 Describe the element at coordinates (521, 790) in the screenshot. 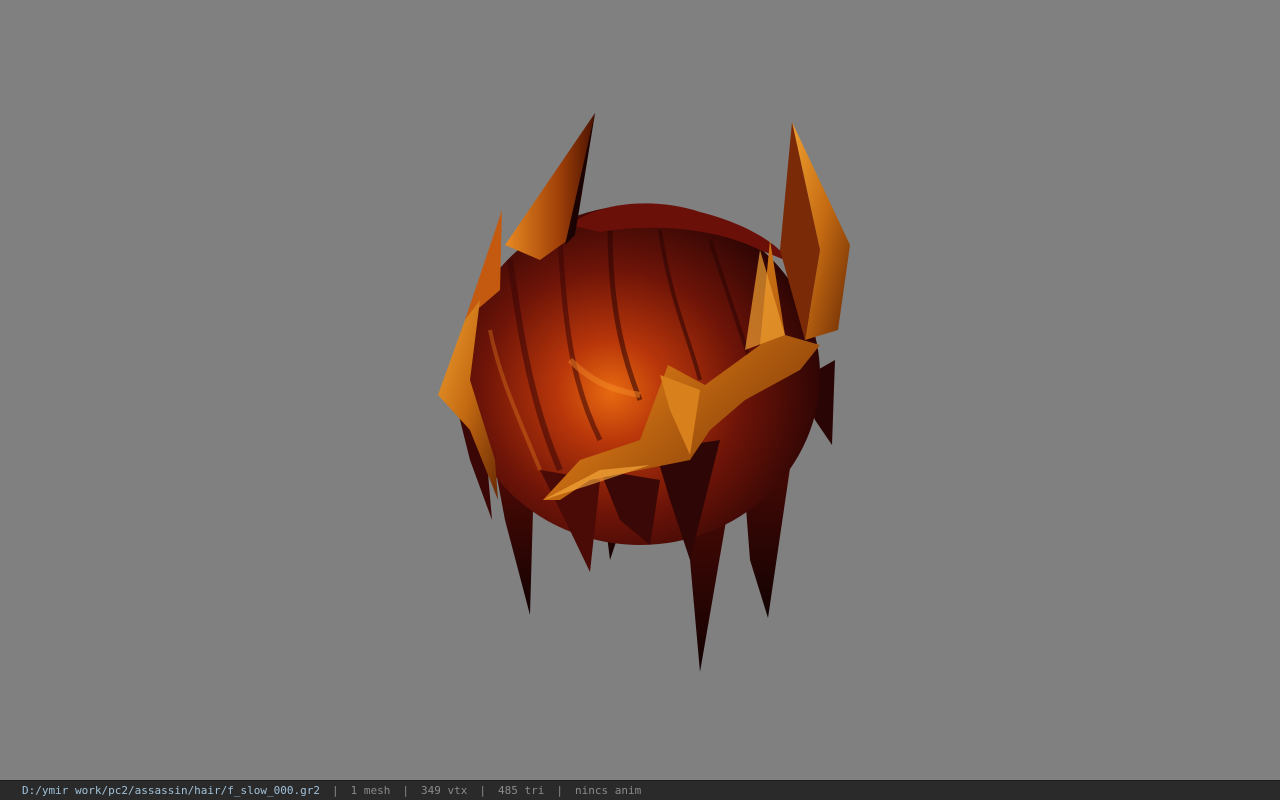

I see `triangle-count-label: 485 tri` at that location.